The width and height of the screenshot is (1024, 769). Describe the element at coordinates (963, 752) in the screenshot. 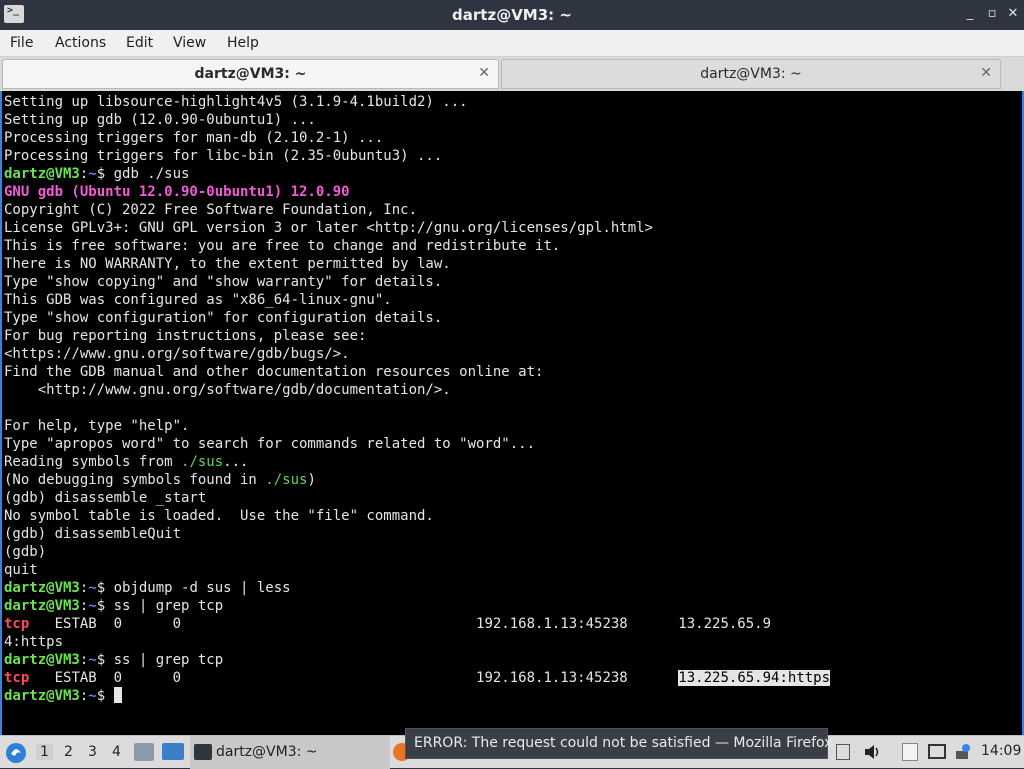

I see `update-notifier-icon` at that location.